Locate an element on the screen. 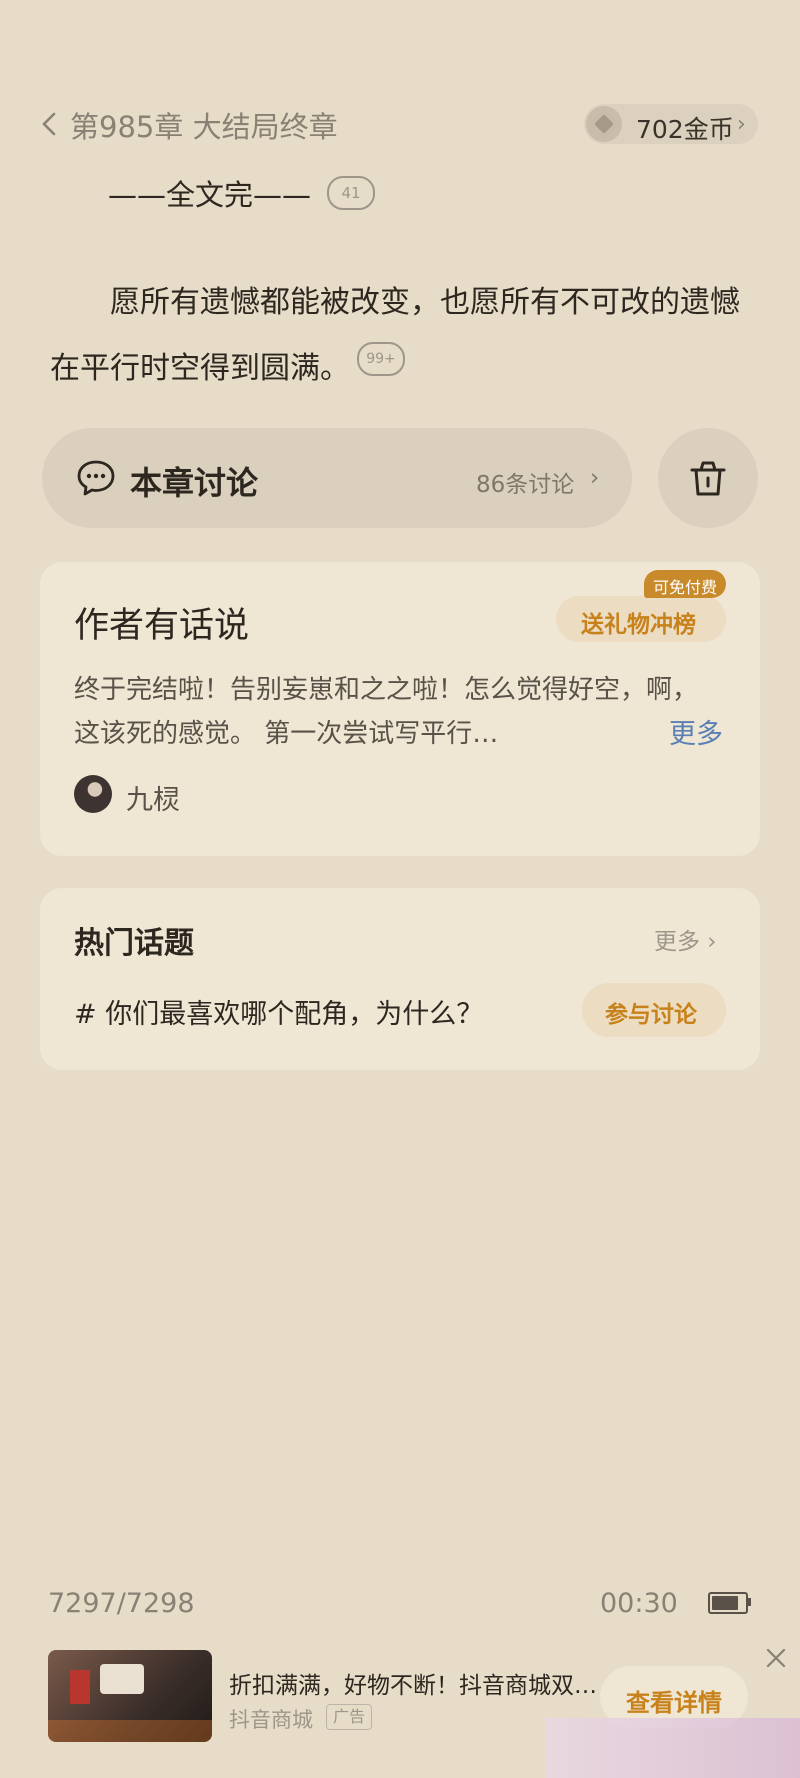  coin-icon is located at coordinates (604, 124).